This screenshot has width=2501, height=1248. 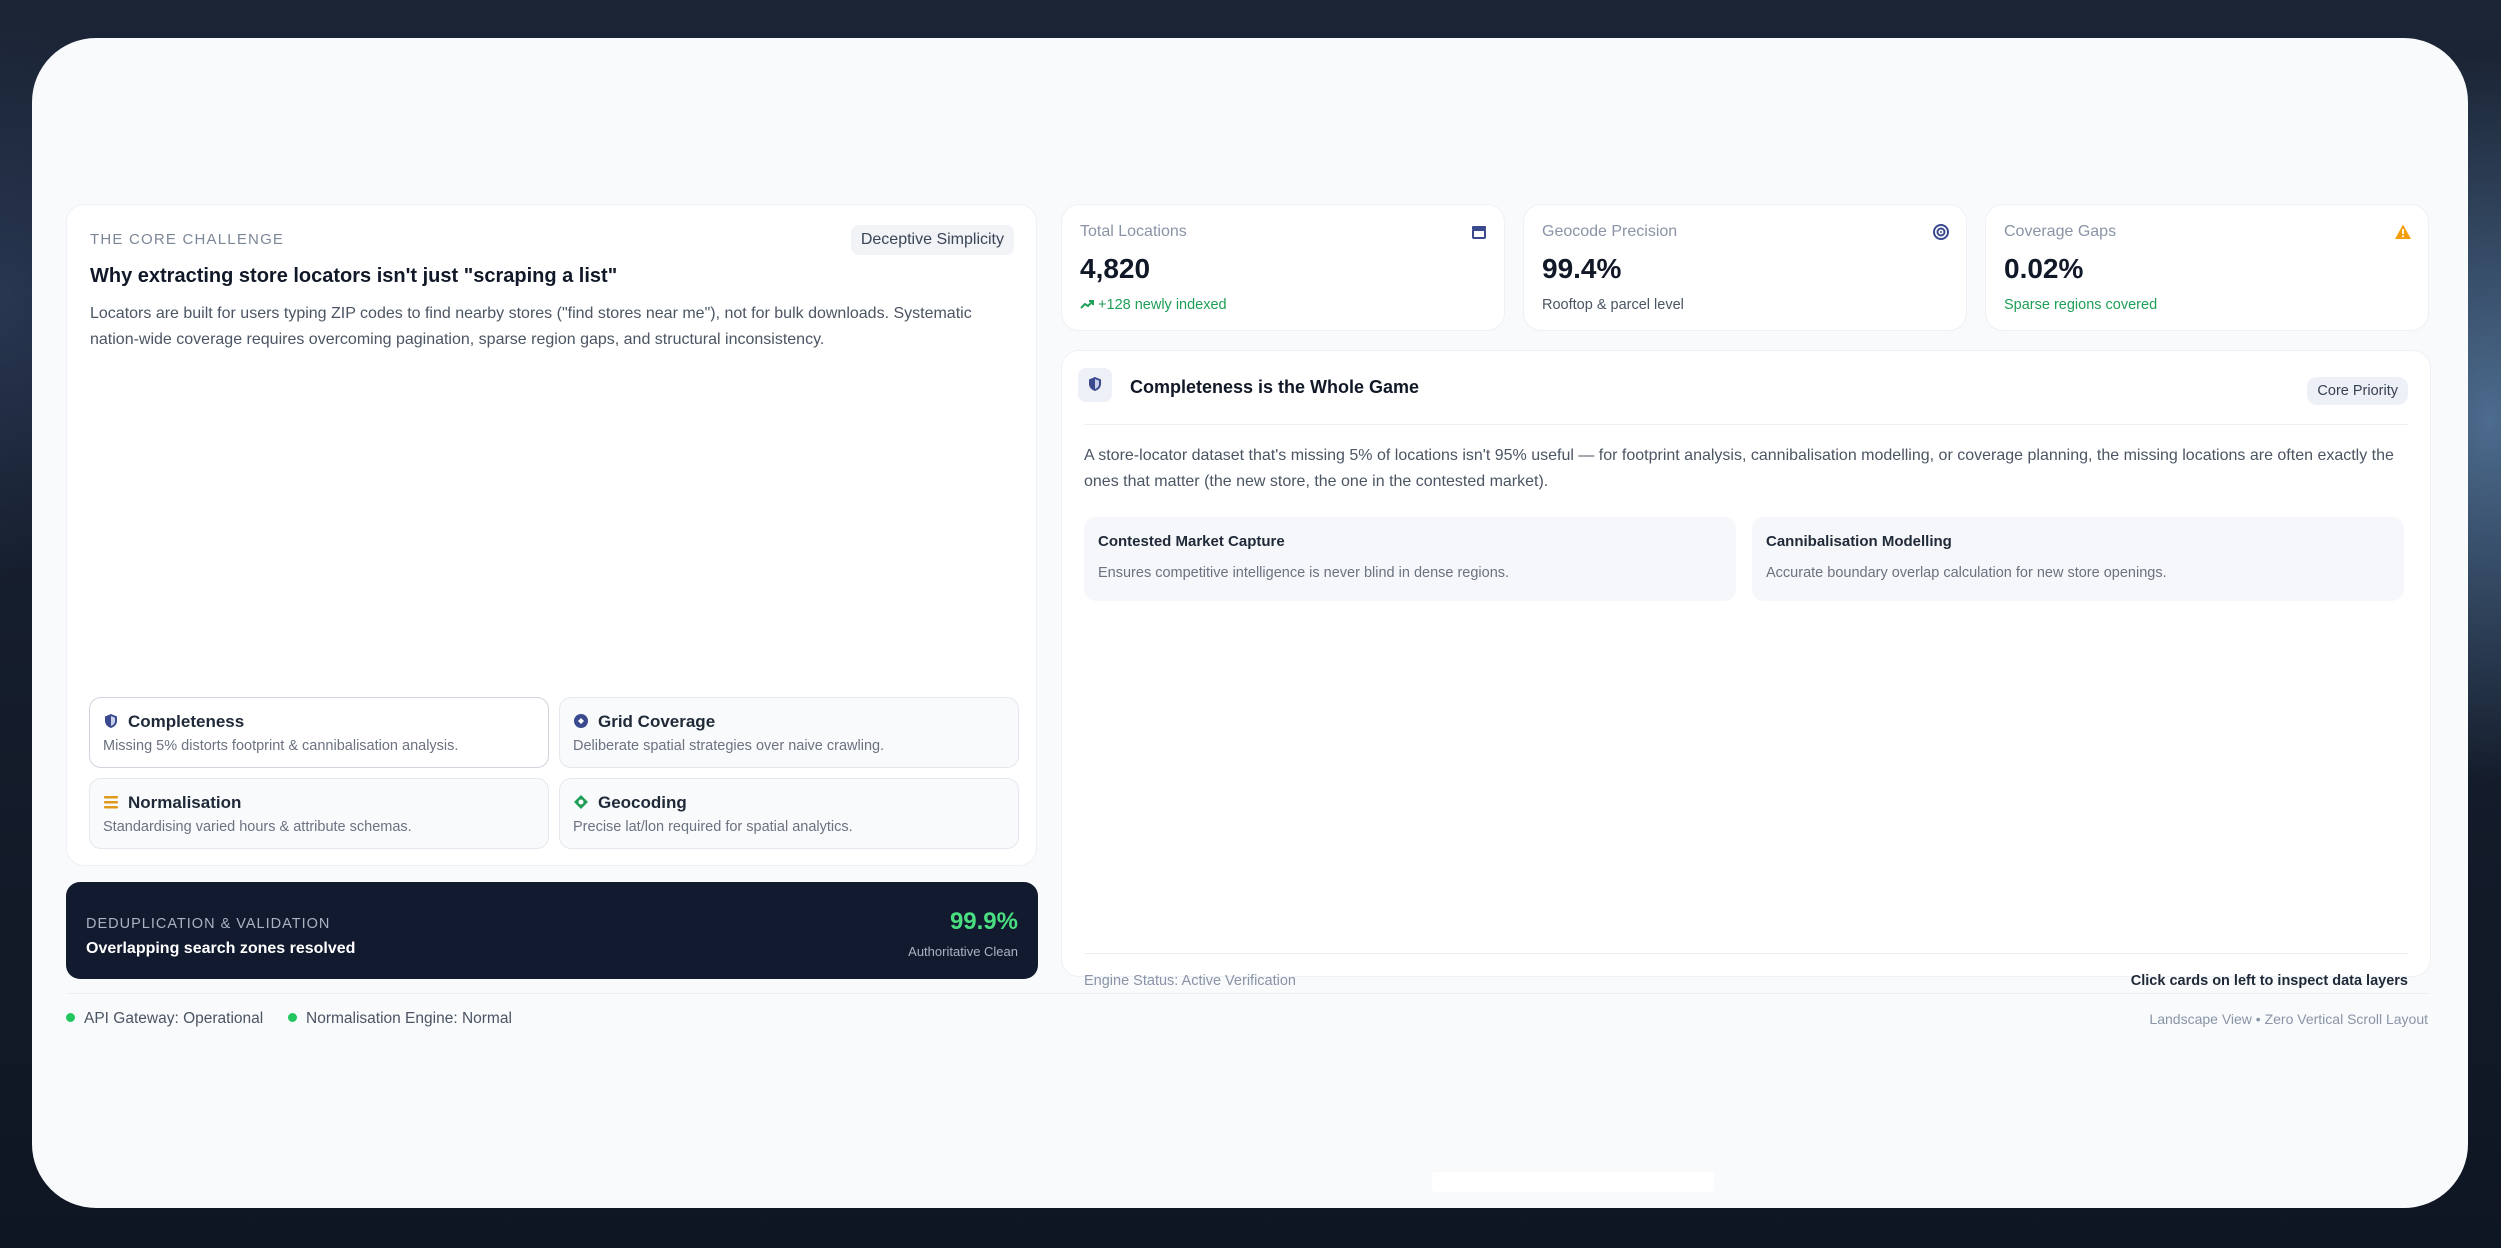 What do you see at coordinates (1610, 231) in the screenshot?
I see `stat-label: Geocode Precision` at bounding box center [1610, 231].